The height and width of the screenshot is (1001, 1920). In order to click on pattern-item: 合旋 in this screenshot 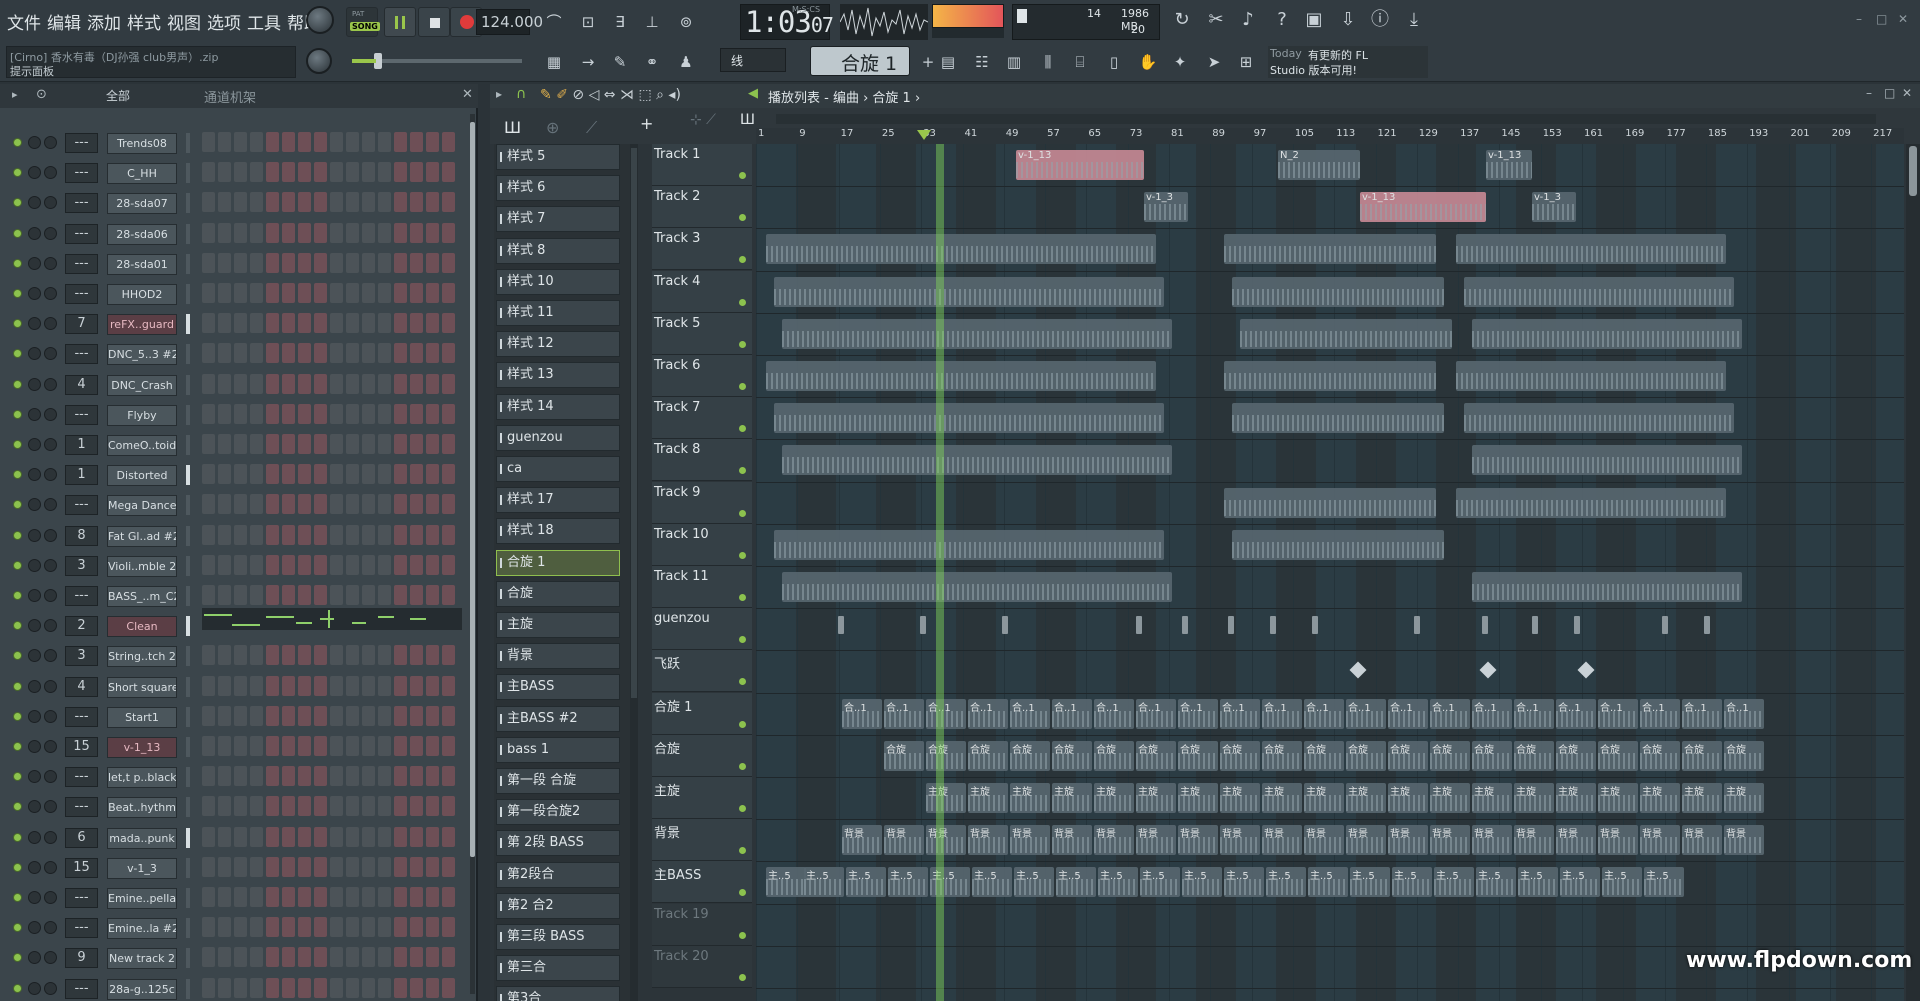, I will do `click(558, 593)`.